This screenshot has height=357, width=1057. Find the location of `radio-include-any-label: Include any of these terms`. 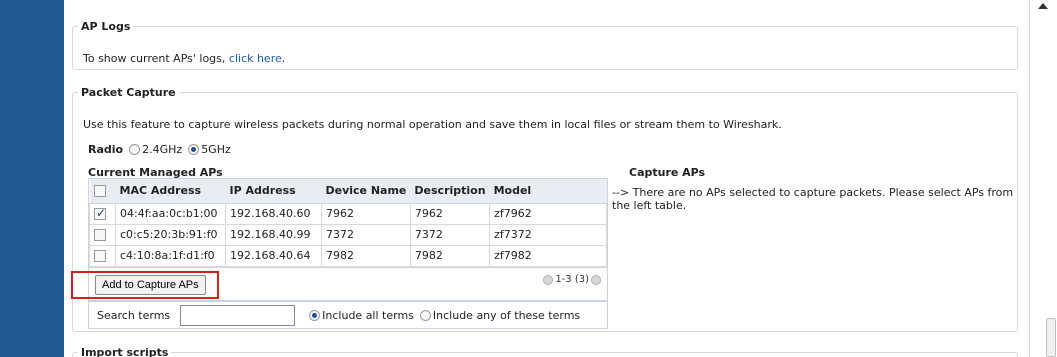

radio-include-any-label: Include any of these terms is located at coordinates (506, 315).